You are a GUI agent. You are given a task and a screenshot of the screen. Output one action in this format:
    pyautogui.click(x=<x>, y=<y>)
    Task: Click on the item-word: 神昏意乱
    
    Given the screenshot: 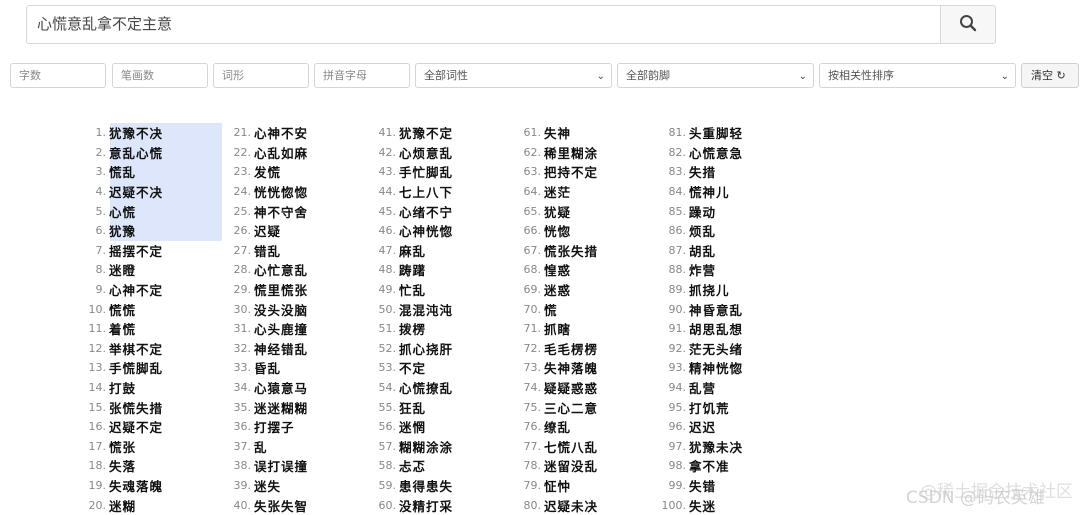 What is the action you would take?
    pyautogui.click(x=715, y=309)
    